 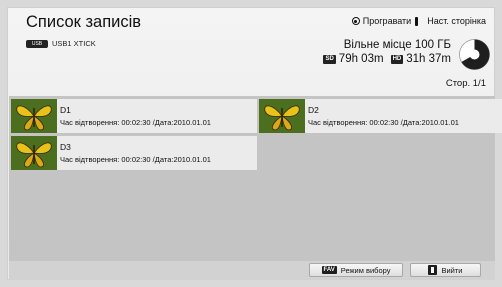 I want to click on usb-device-label: USB1 XTICK, so click(x=74, y=43).